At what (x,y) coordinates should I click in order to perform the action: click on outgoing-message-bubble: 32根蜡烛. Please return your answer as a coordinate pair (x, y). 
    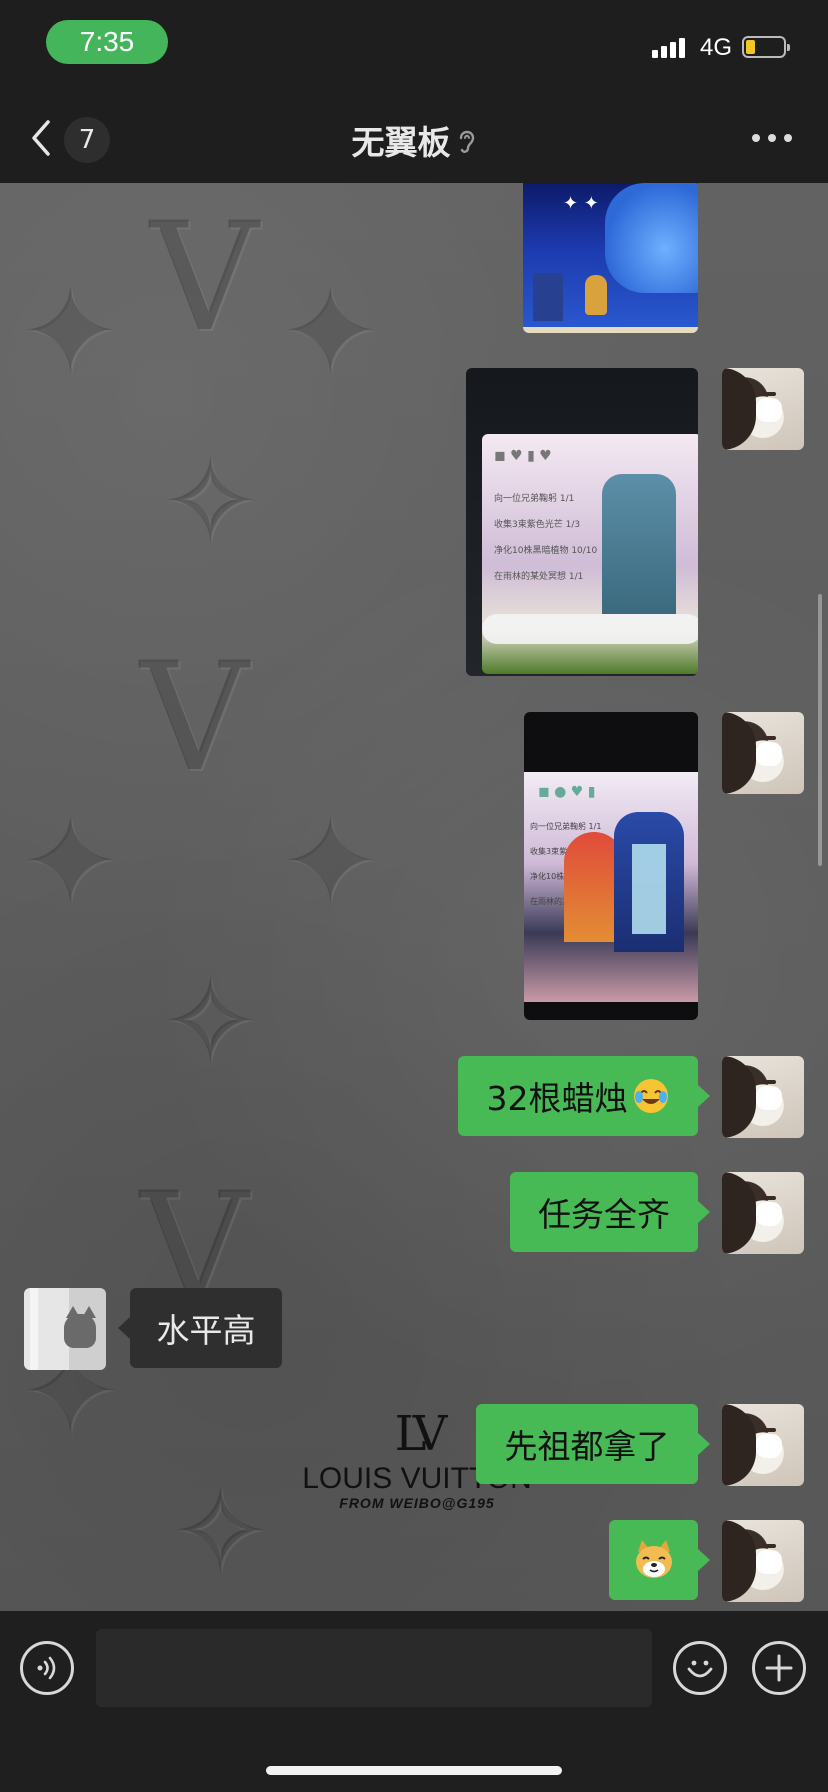
    Looking at the image, I should click on (584, 1096).